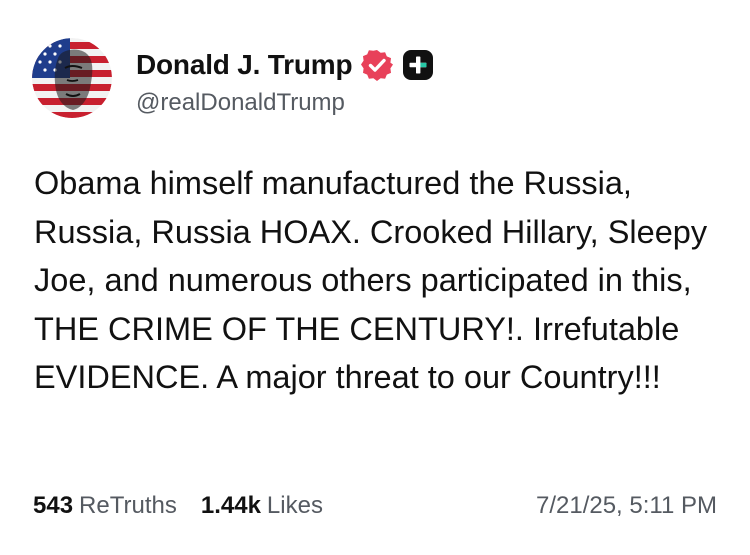  I want to click on retruths-count: 543, so click(53, 505).